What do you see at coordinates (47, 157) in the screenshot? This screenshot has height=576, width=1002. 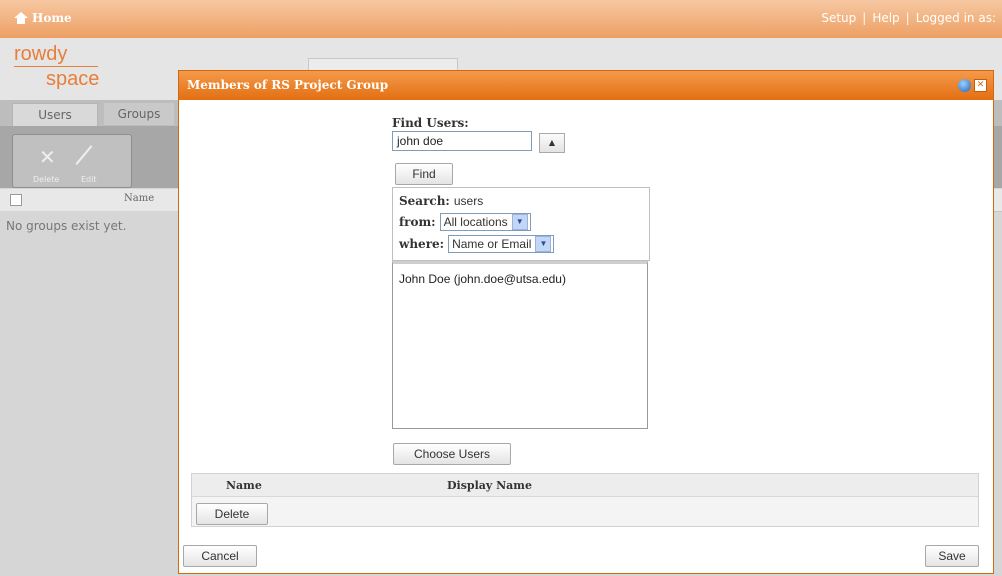 I see `delete-icon: ✕` at bounding box center [47, 157].